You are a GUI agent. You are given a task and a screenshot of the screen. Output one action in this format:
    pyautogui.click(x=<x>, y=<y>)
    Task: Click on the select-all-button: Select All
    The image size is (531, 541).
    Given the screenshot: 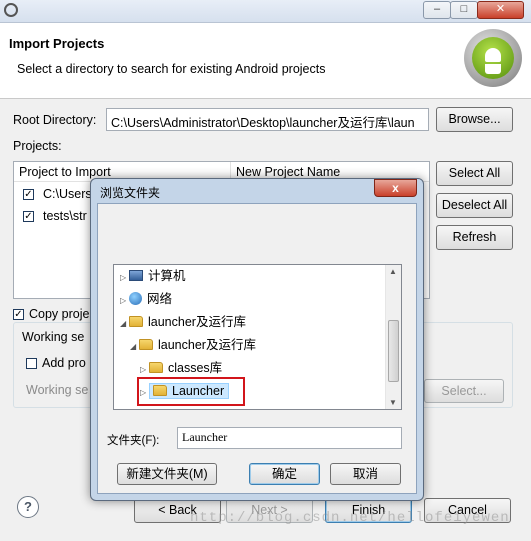 What is the action you would take?
    pyautogui.click(x=474, y=173)
    